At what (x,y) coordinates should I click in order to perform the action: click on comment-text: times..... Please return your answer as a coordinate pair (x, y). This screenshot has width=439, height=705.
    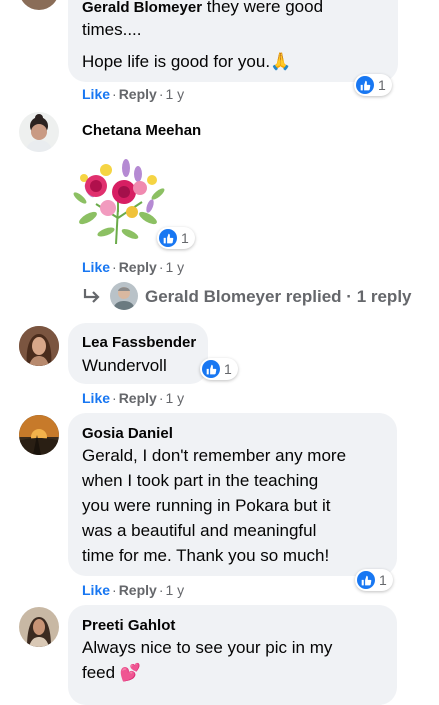
    Looking at the image, I should click on (112, 29).